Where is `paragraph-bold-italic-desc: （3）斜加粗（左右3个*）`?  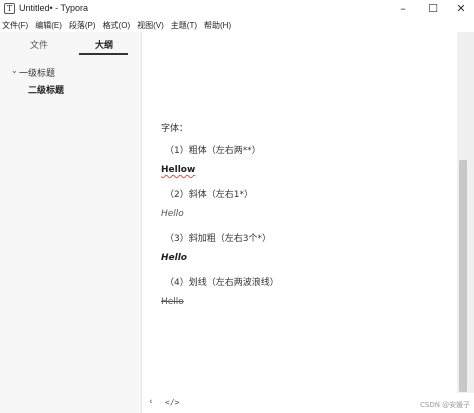
paragraph-bold-italic-desc: （3）斜加粗（左右3个*） is located at coordinates (218, 239).